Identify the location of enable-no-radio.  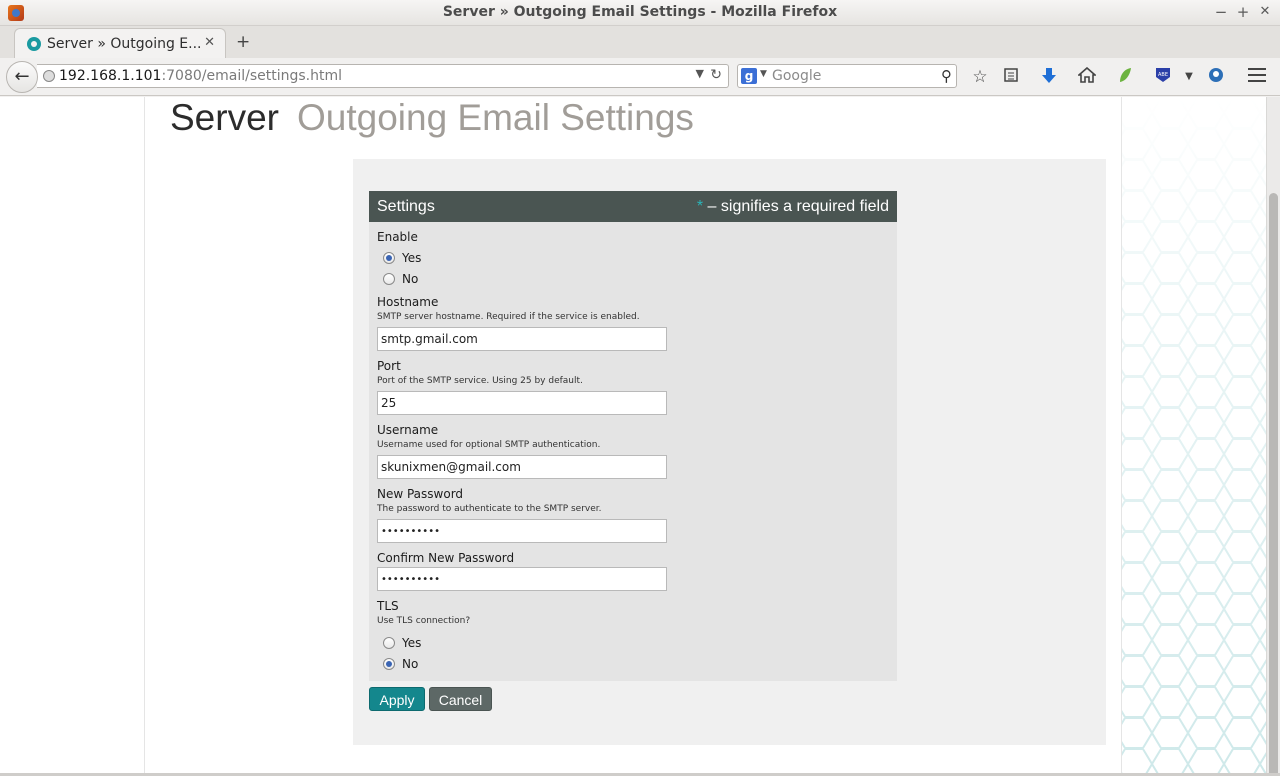
(389, 279).